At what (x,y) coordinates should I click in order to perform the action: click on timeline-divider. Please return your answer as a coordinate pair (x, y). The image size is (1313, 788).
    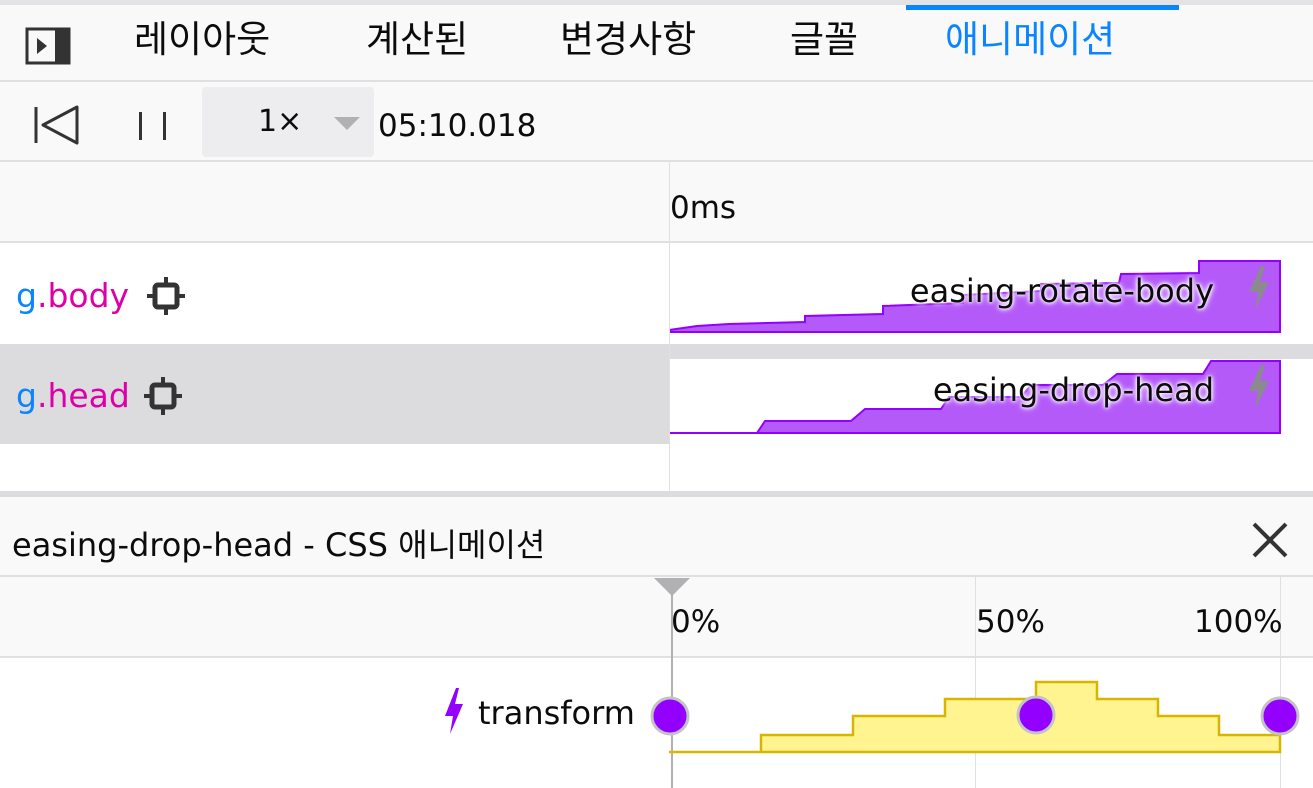
    Looking at the image, I should click on (669, 328).